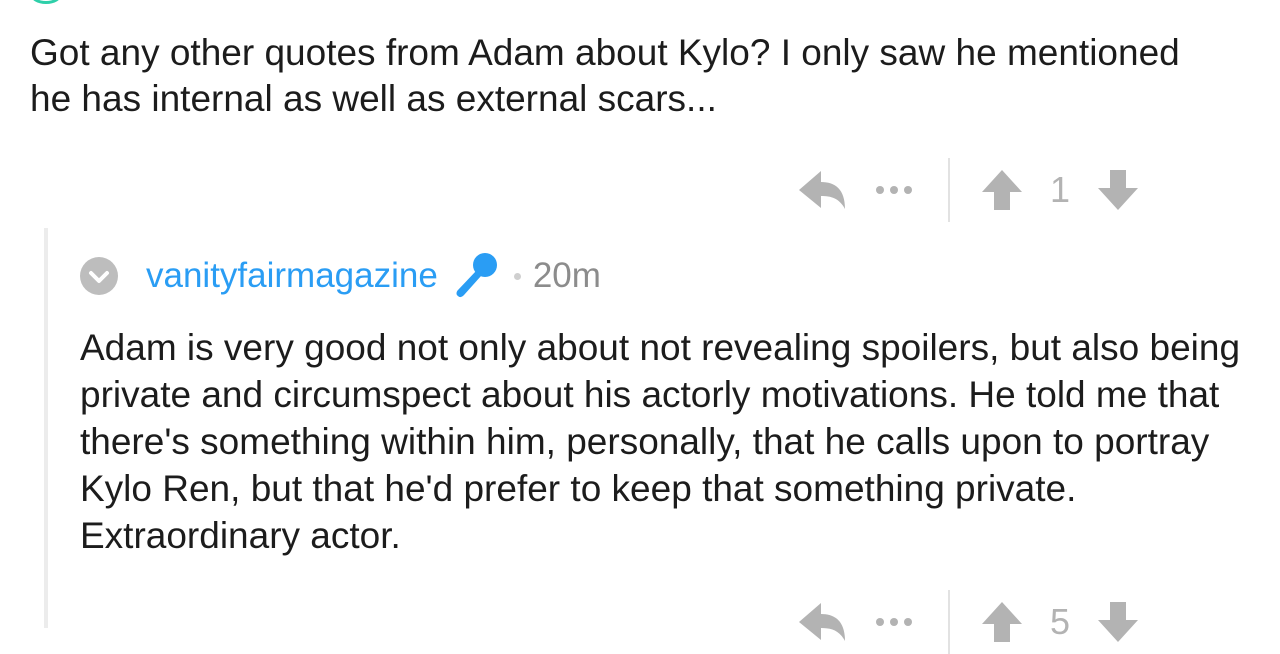  Describe the element at coordinates (46, 2) in the screenshot. I see `parent-avatar` at that location.